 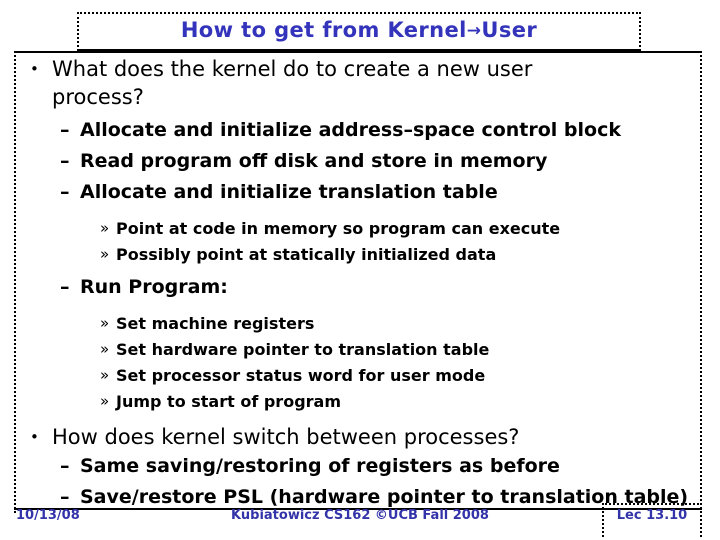 What do you see at coordinates (361, 324) in the screenshot?
I see `bullet-level3: » Set machine registers` at bounding box center [361, 324].